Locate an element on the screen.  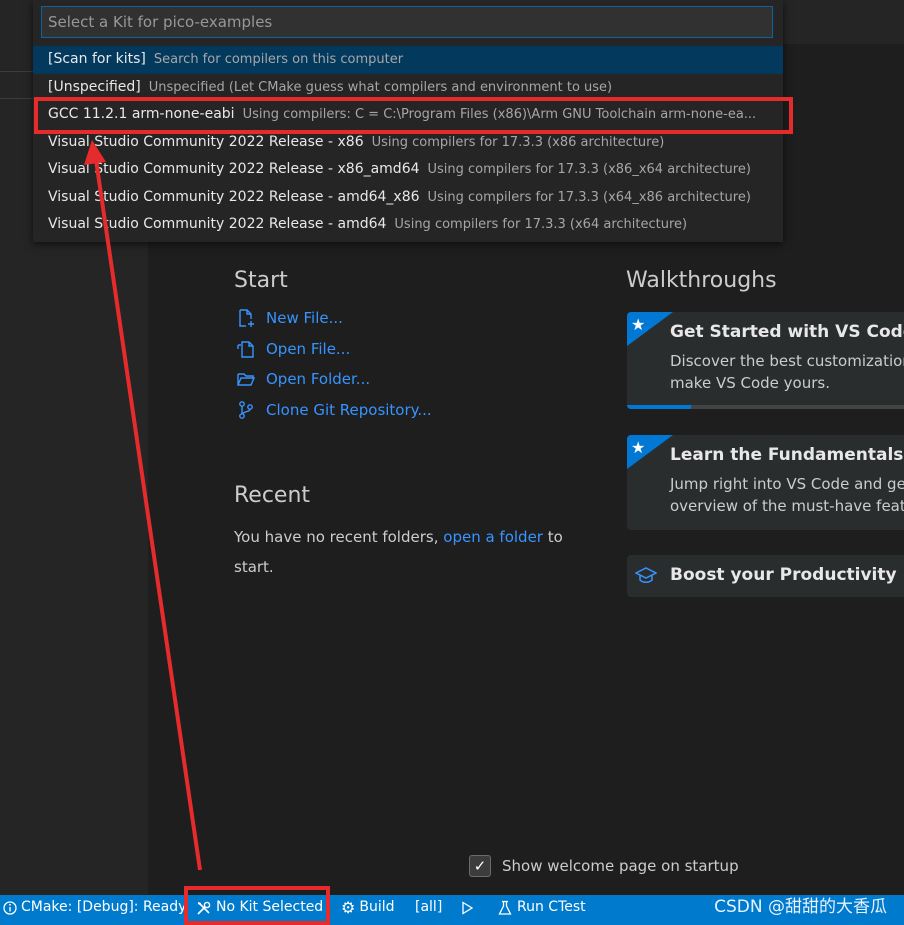
startup-checkbox: ✓ is located at coordinates (480, 866).